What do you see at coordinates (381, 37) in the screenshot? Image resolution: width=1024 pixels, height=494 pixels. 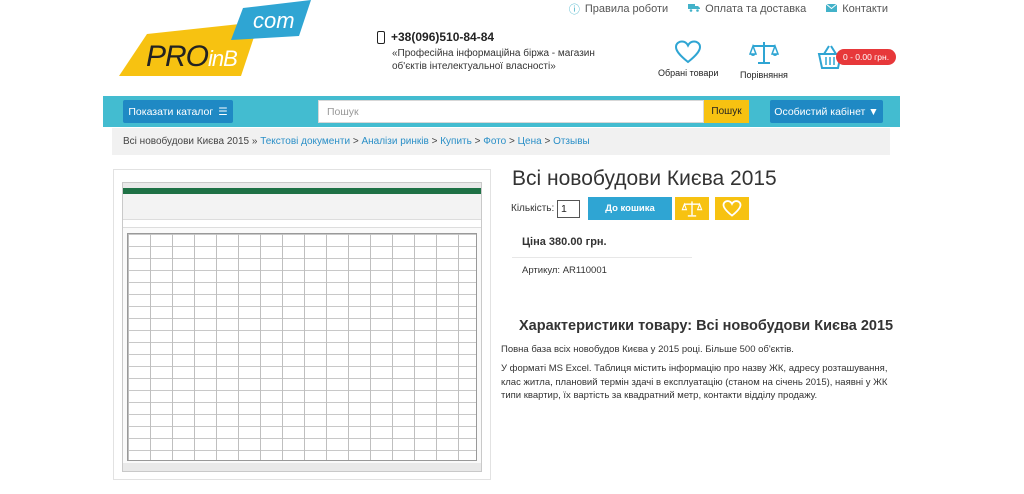 I see `mobile-phone-icon` at bounding box center [381, 37].